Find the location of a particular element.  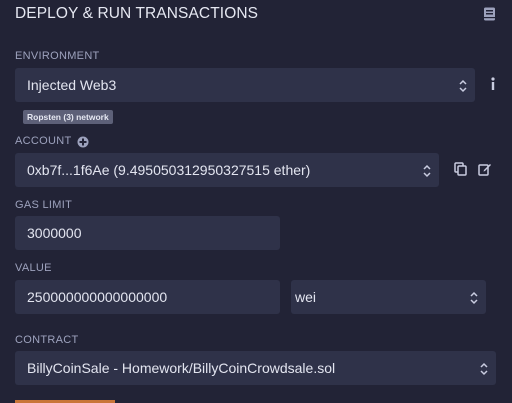

copy-address-icon is located at coordinates (460, 171).